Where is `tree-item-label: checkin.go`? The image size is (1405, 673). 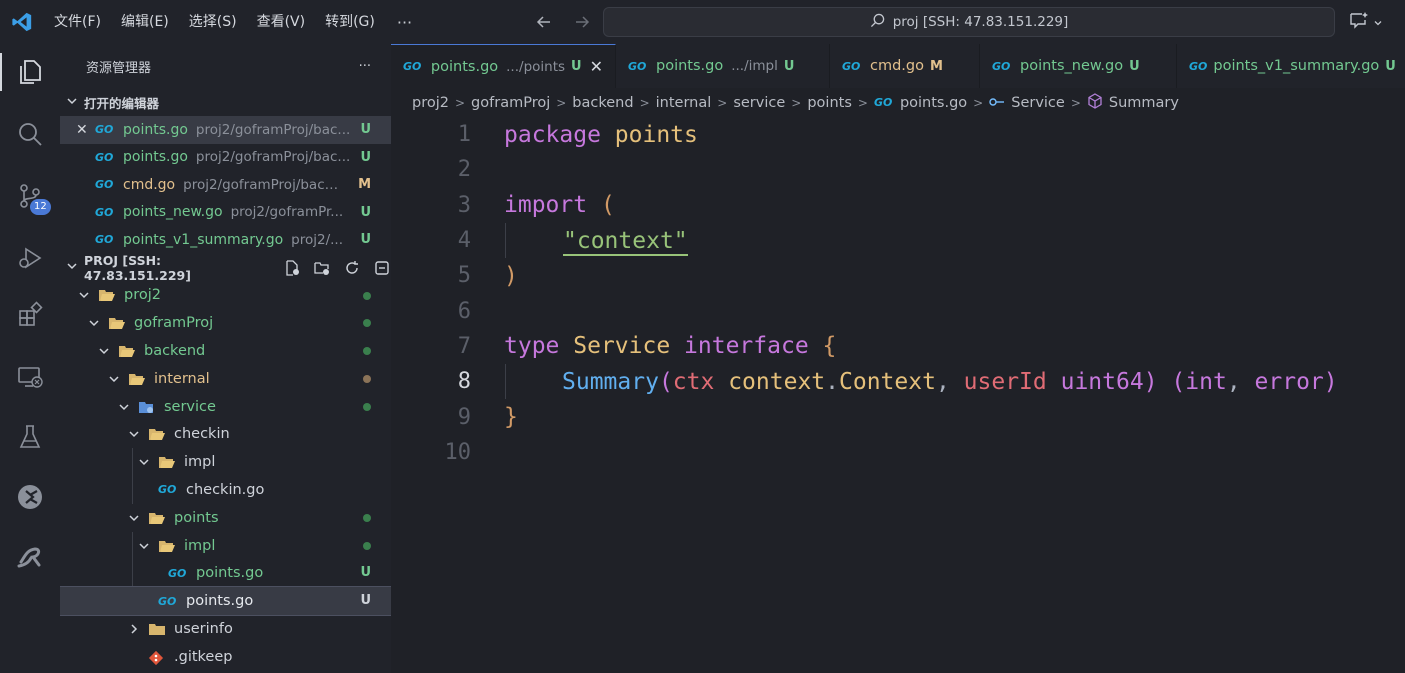 tree-item-label: checkin.go is located at coordinates (225, 489).